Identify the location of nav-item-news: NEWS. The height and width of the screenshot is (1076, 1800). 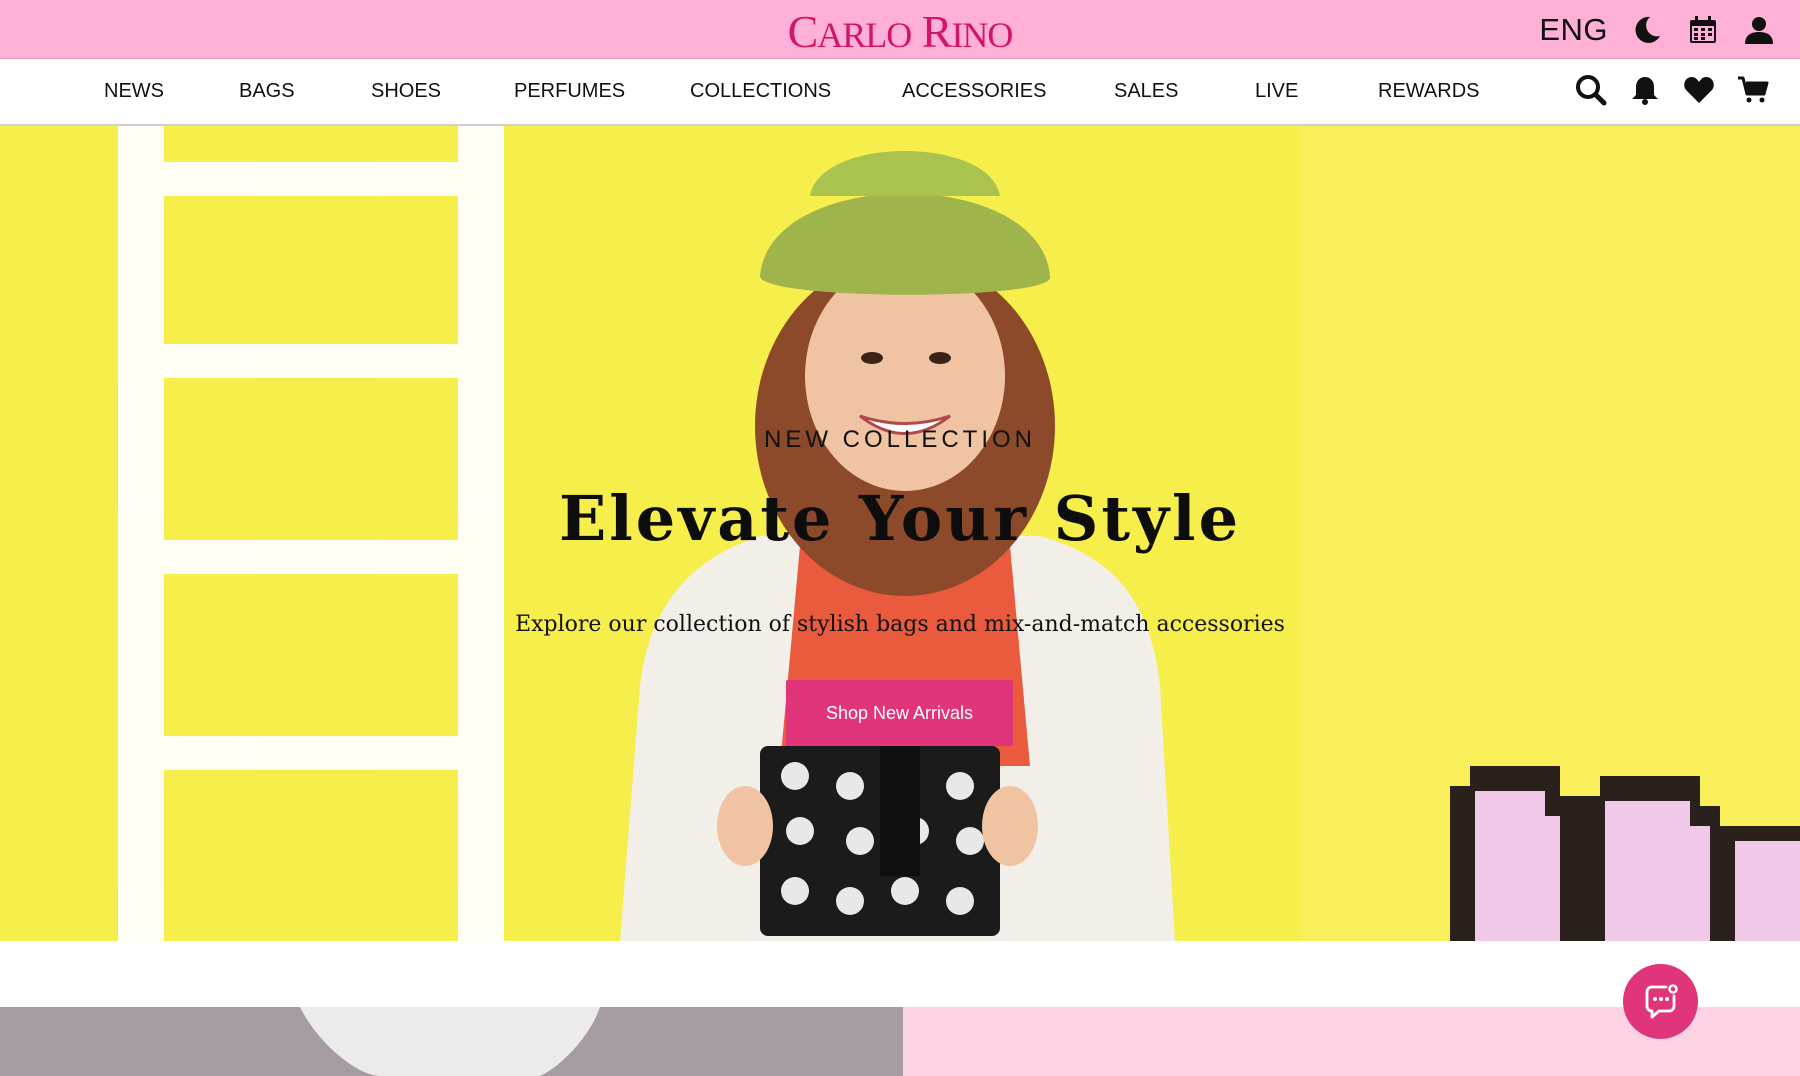
(134, 91).